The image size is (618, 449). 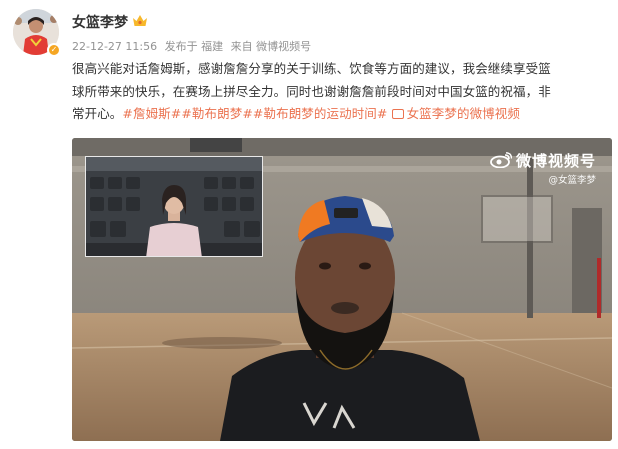 I want to click on post-text-line-with-tags: 常开心。#詹姆斯##勒布朗梦##勒布朗梦的运动时间# 女篮李梦的微博视频, so click(x=342, y=114).